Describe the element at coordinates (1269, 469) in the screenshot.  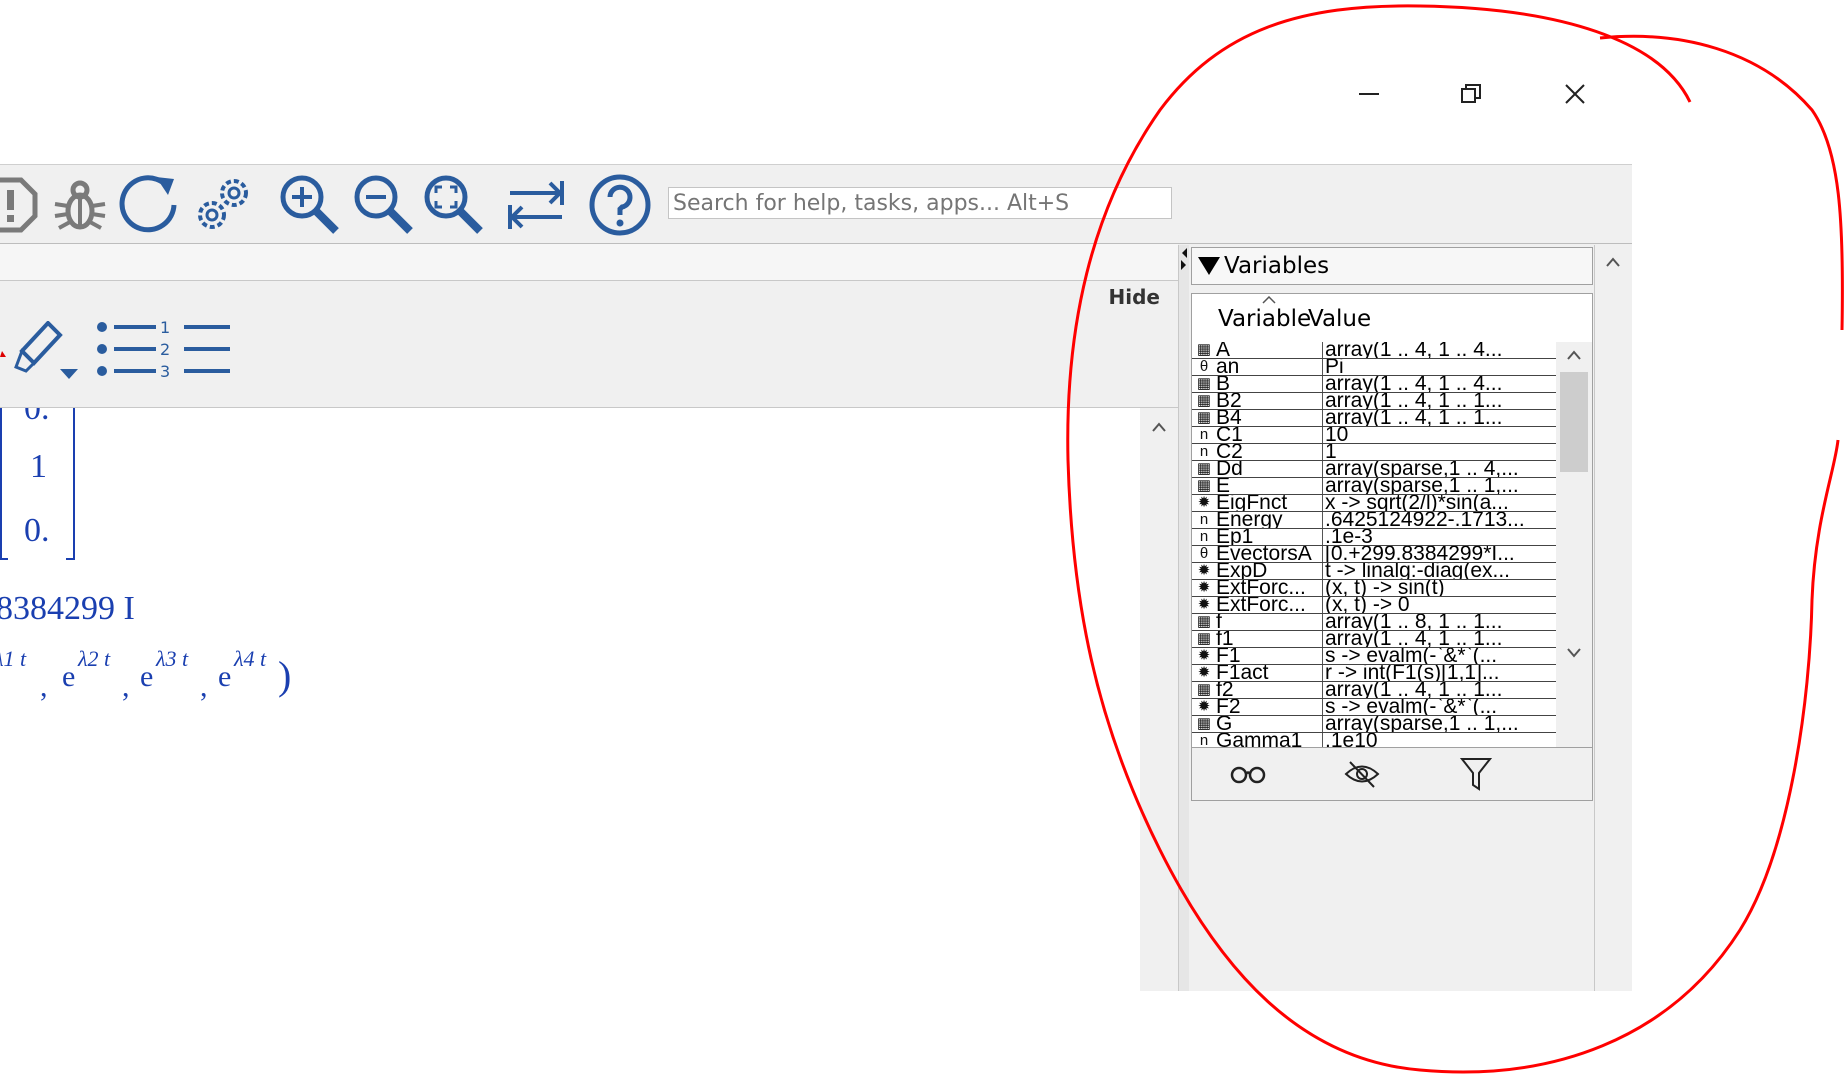
I see `variable-name: Dd` at that location.